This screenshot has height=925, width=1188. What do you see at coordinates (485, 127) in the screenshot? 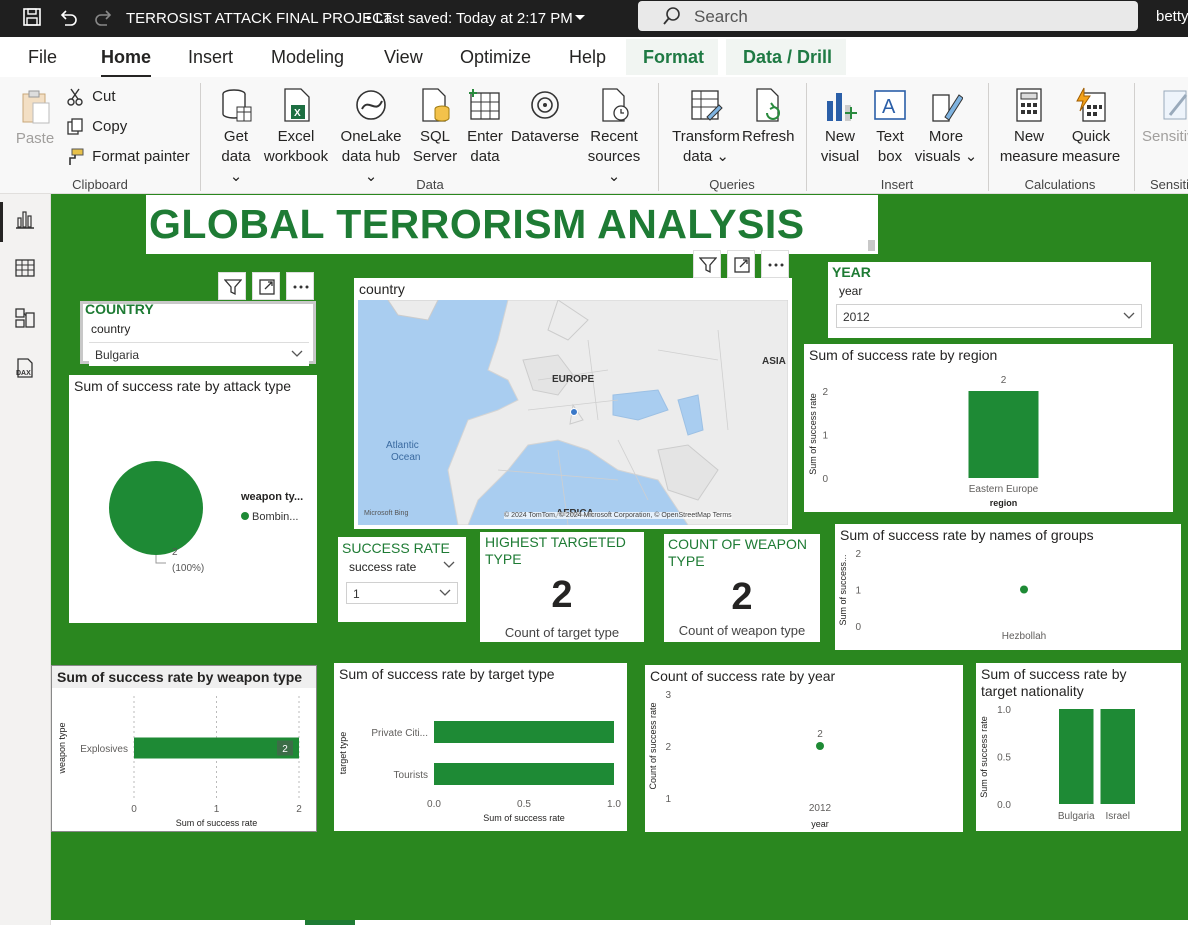
I see `enter-data-button: Enter data` at bounding box center [485, 127].